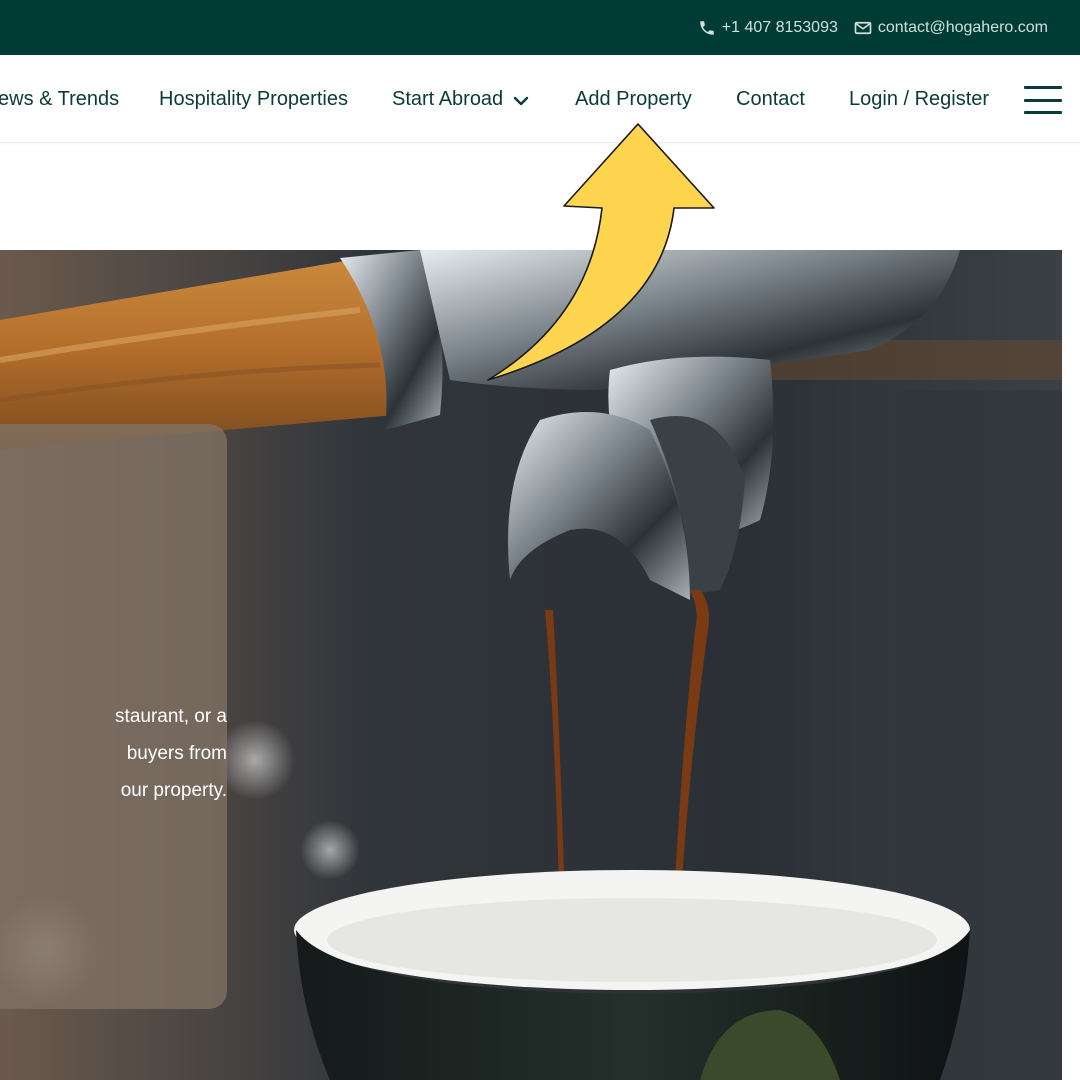 Image resolution: width=1080 pixels, height=1080 pixels. Describe the element at coordinates (601, 252) in the screenshot. I see `curved-arrow-icon` at that location.